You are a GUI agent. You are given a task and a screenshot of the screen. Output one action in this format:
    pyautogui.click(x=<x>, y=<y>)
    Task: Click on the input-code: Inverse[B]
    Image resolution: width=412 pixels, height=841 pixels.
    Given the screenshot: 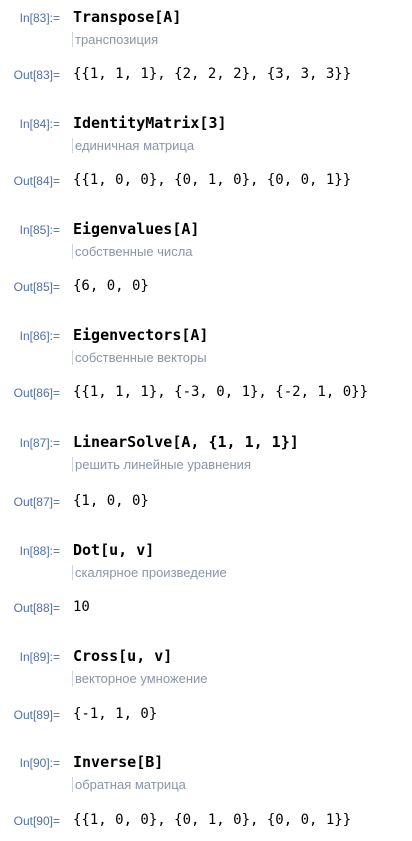 What is the action you would take?
    pyautogui.click(x=118, y=762)
    